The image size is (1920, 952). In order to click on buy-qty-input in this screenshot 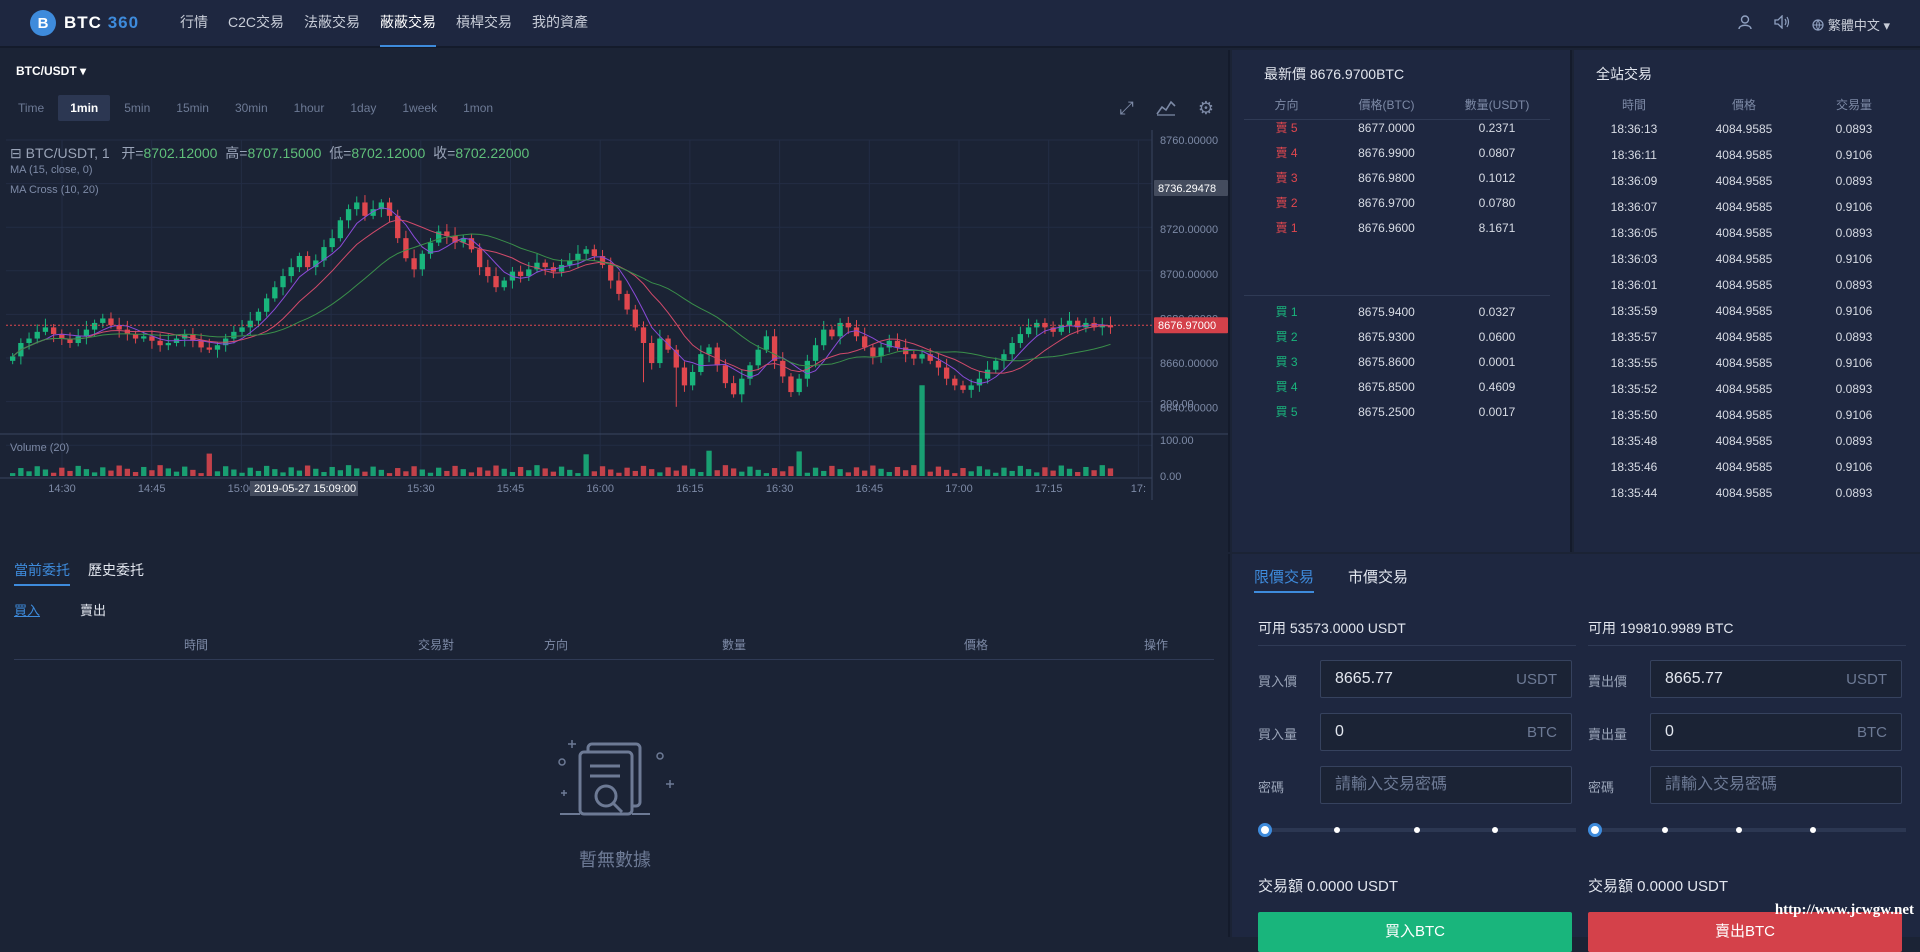, I will do `click(1420, 732)`.